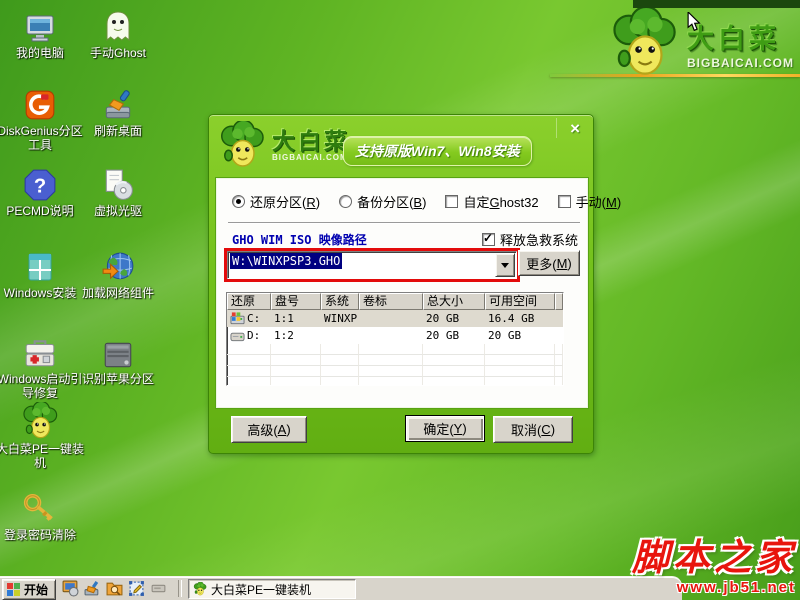 This screenshot has height=600, width=800. What do you see at coordinates (568, 128) in the screenshot?
I see `close-icon: ×` at bounding box center [568, 128].